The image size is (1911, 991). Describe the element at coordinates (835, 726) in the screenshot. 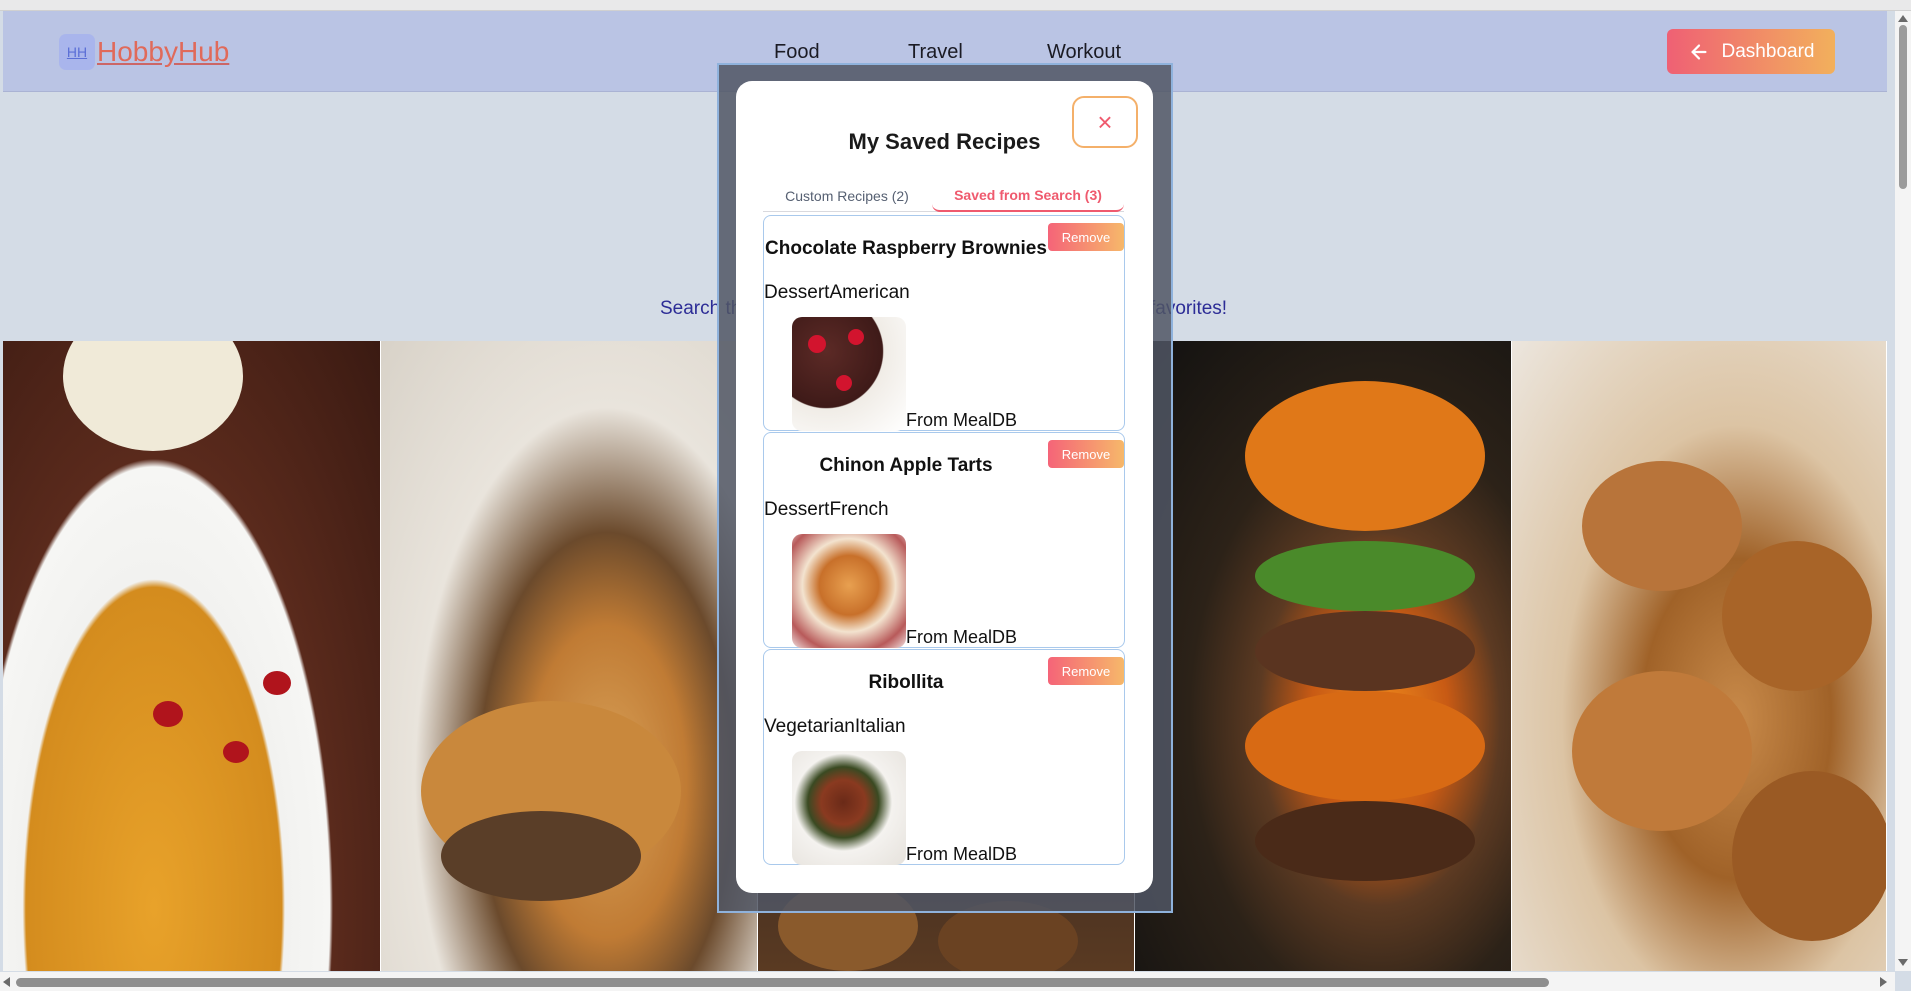

I see `recipe-tags: VegetarianItalian` at that location.